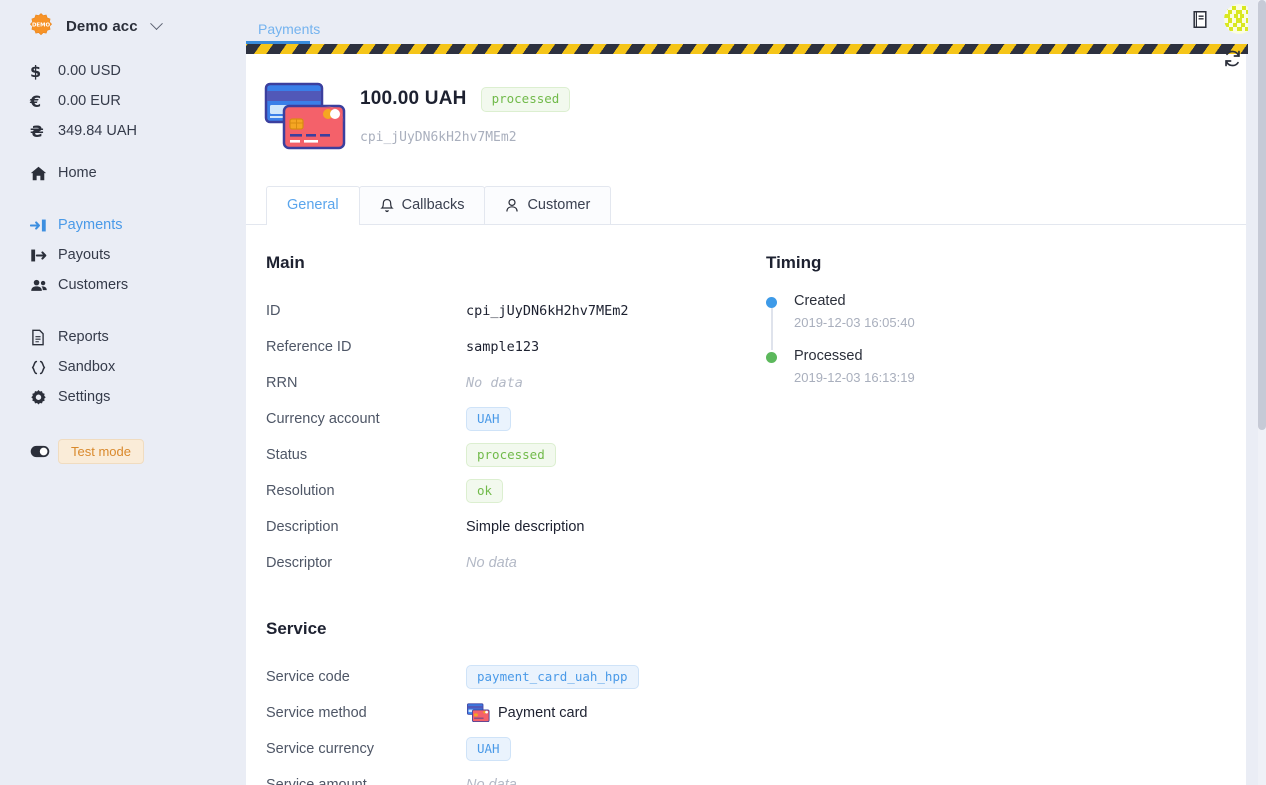 The width and height of the screenshot is (1266, 785). I want to click on field-value-service-amount: No data, so click(491, 781).